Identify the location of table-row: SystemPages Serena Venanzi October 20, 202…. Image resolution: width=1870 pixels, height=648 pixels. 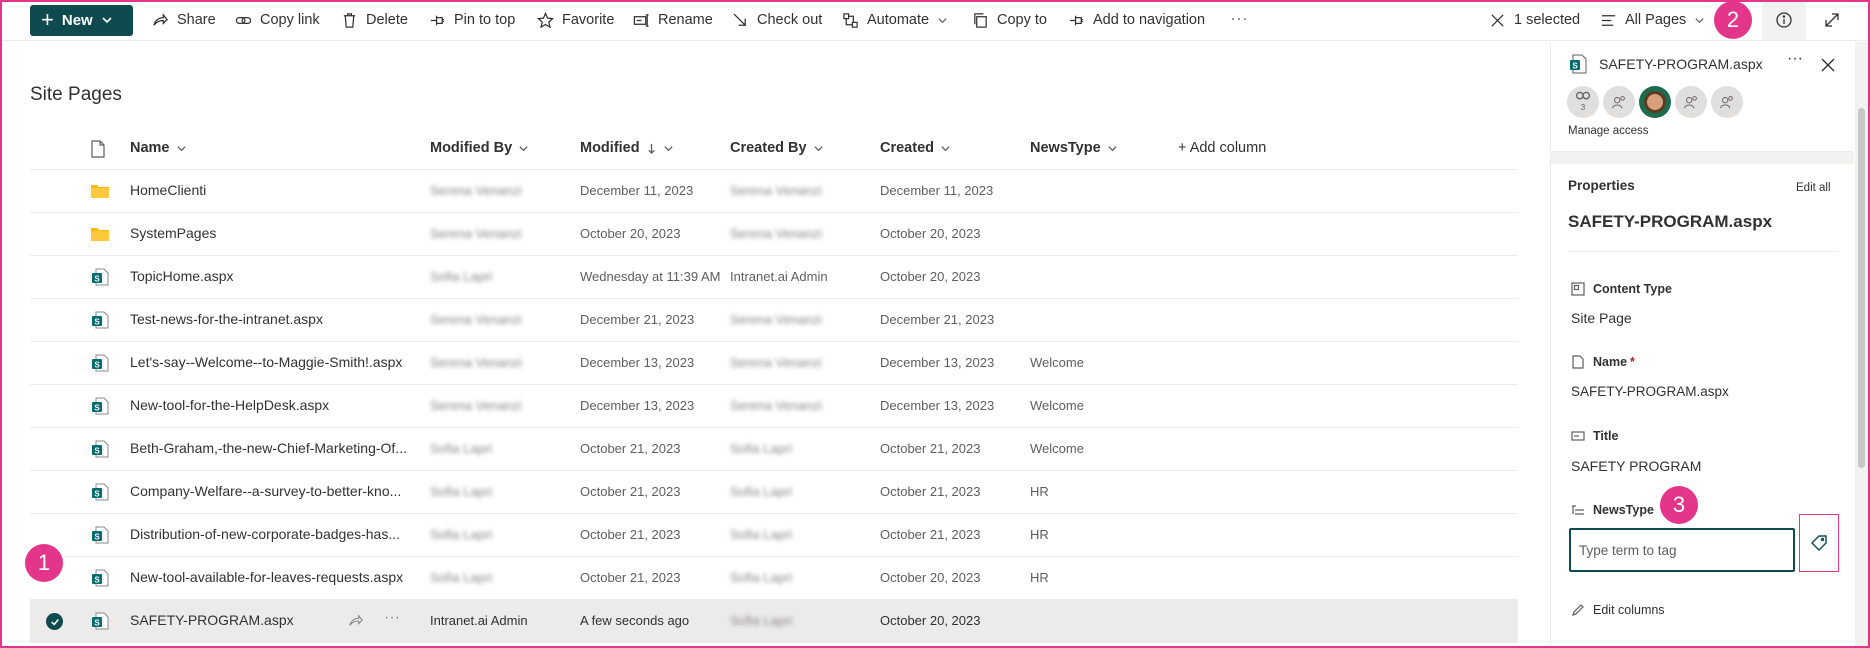
(774, 234).